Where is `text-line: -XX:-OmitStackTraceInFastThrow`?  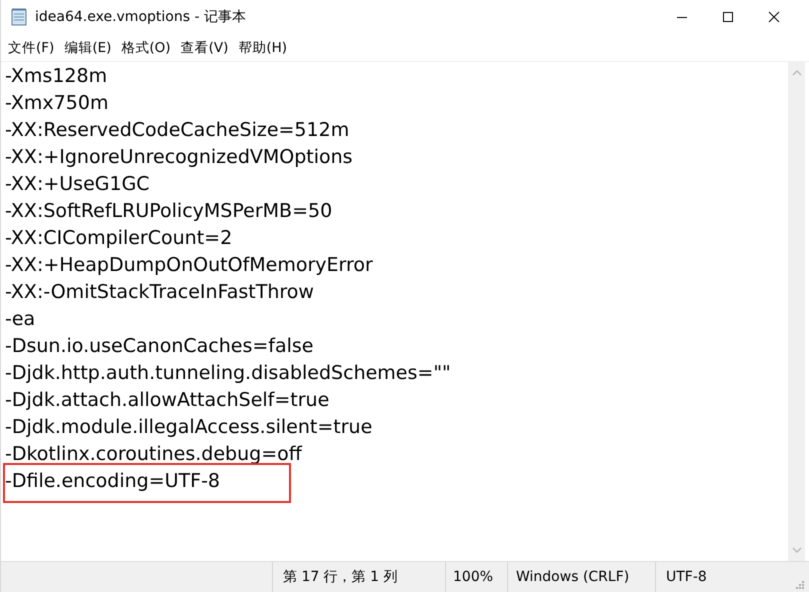 text-line: -XX:-OmitStackTraceInFastThrow is located at coordinates (159, 292).